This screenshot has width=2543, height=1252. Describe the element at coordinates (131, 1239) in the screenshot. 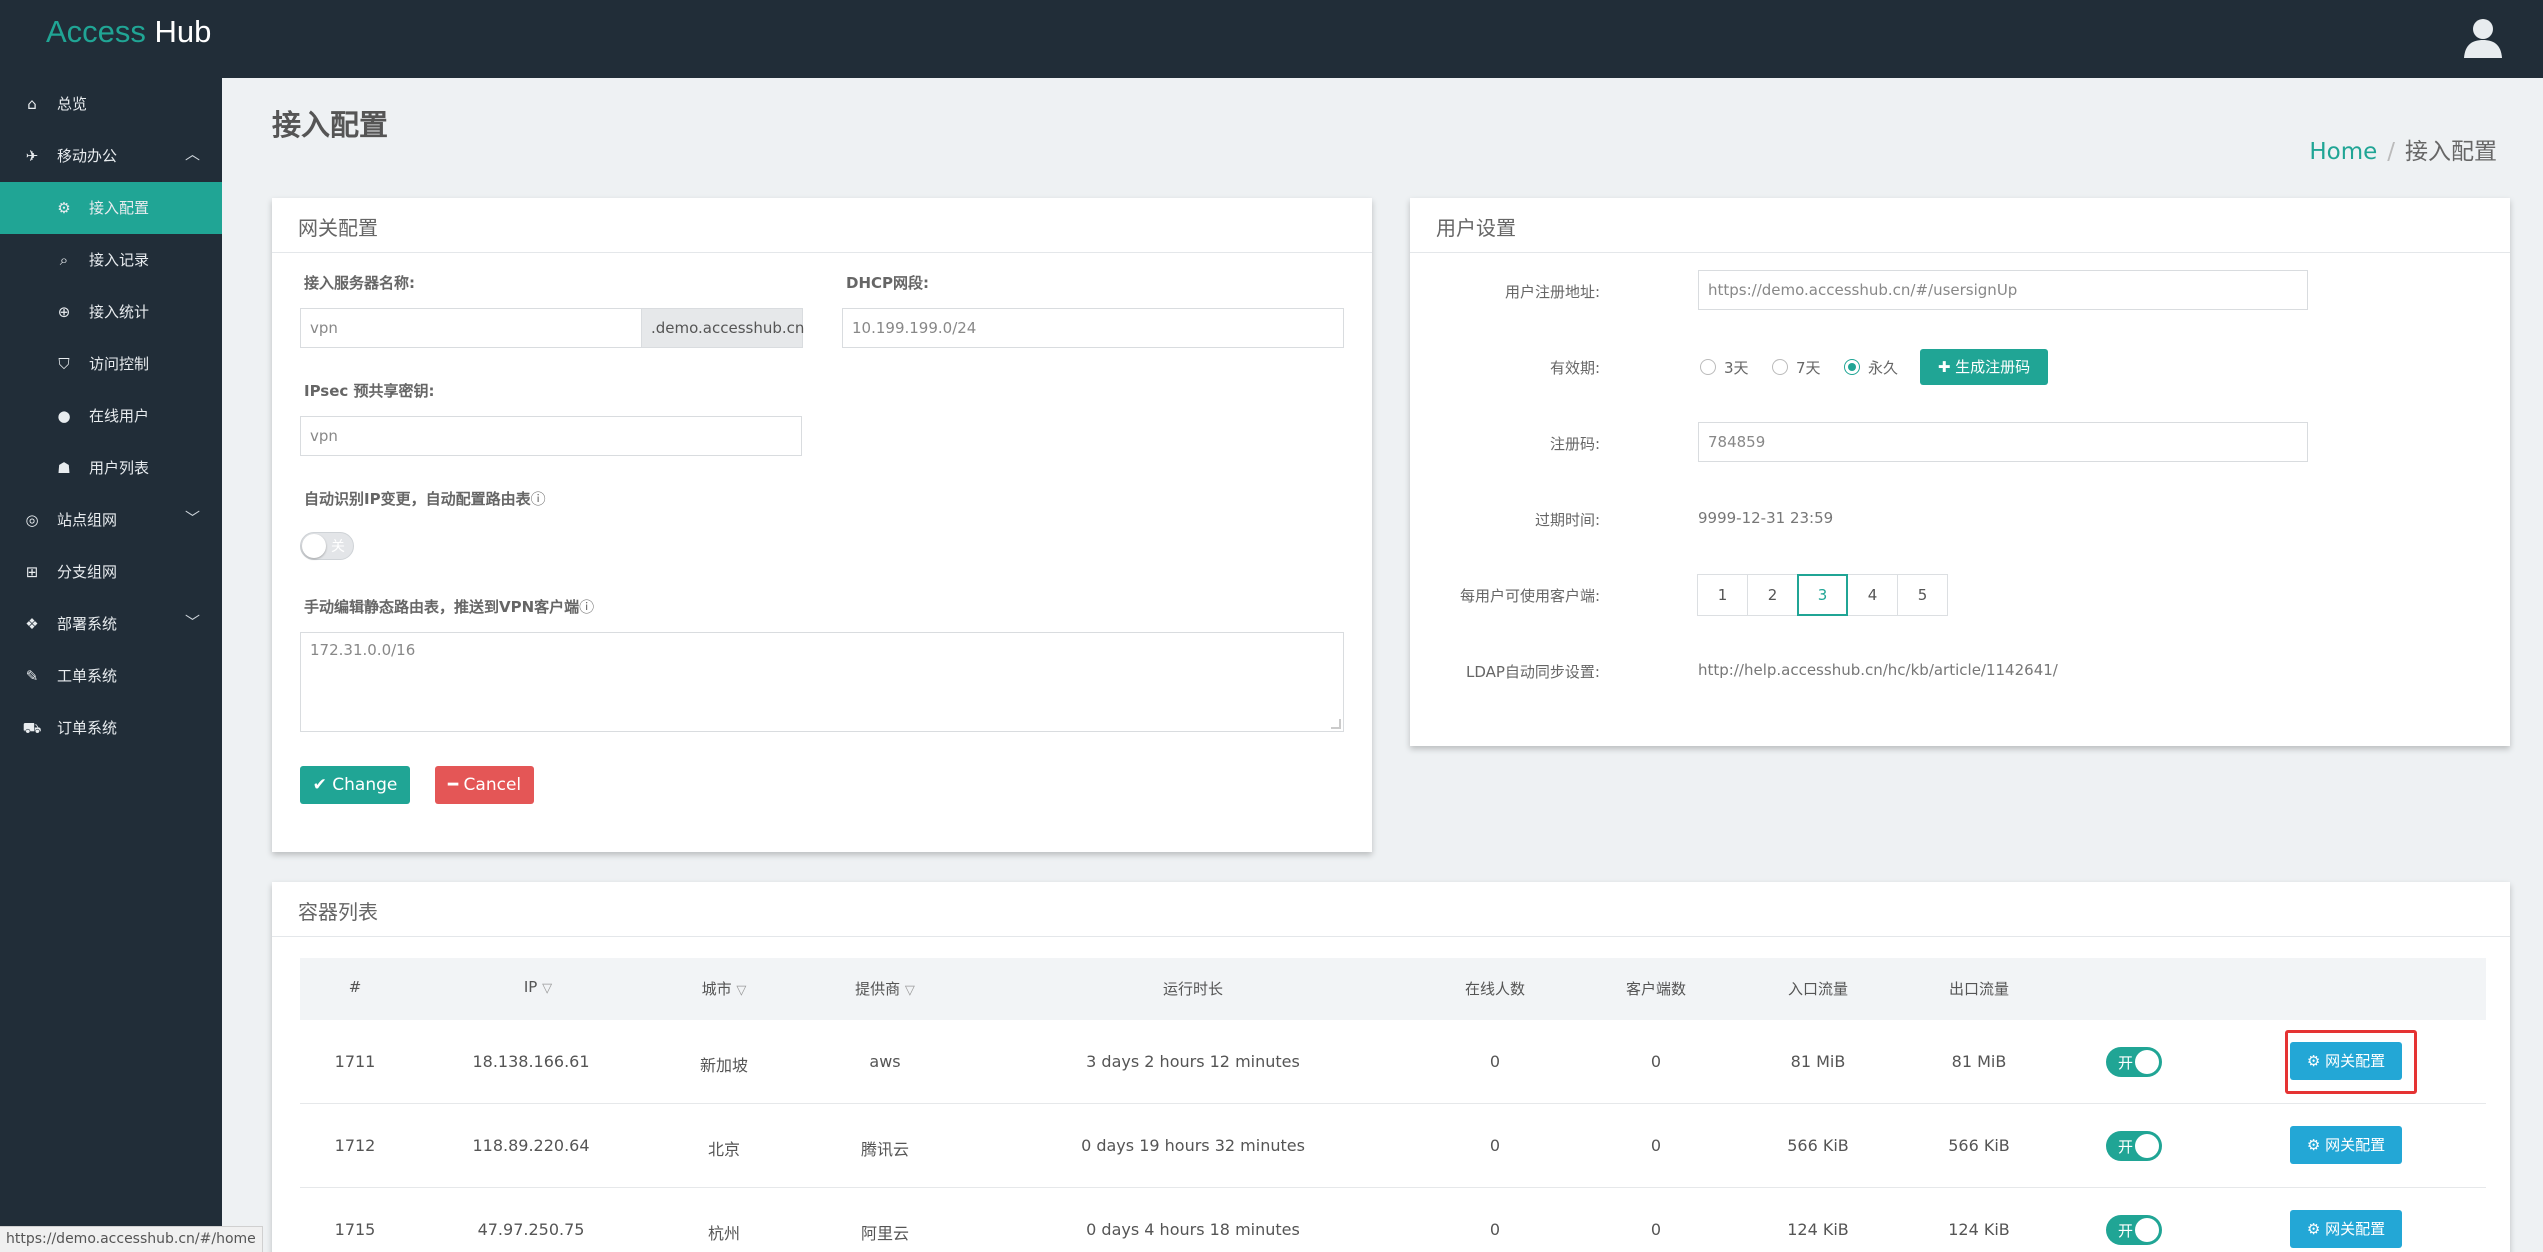

I see `browser-status-bar: https://demo.accesshub.cn/#/home` at that location.